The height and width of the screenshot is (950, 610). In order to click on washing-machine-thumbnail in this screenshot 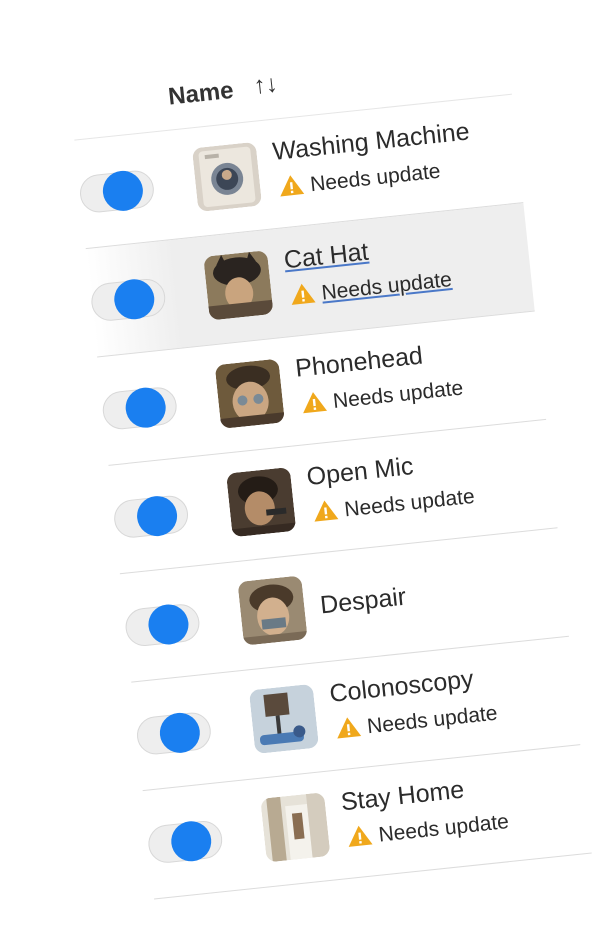, I will do `click(227, 177)`.